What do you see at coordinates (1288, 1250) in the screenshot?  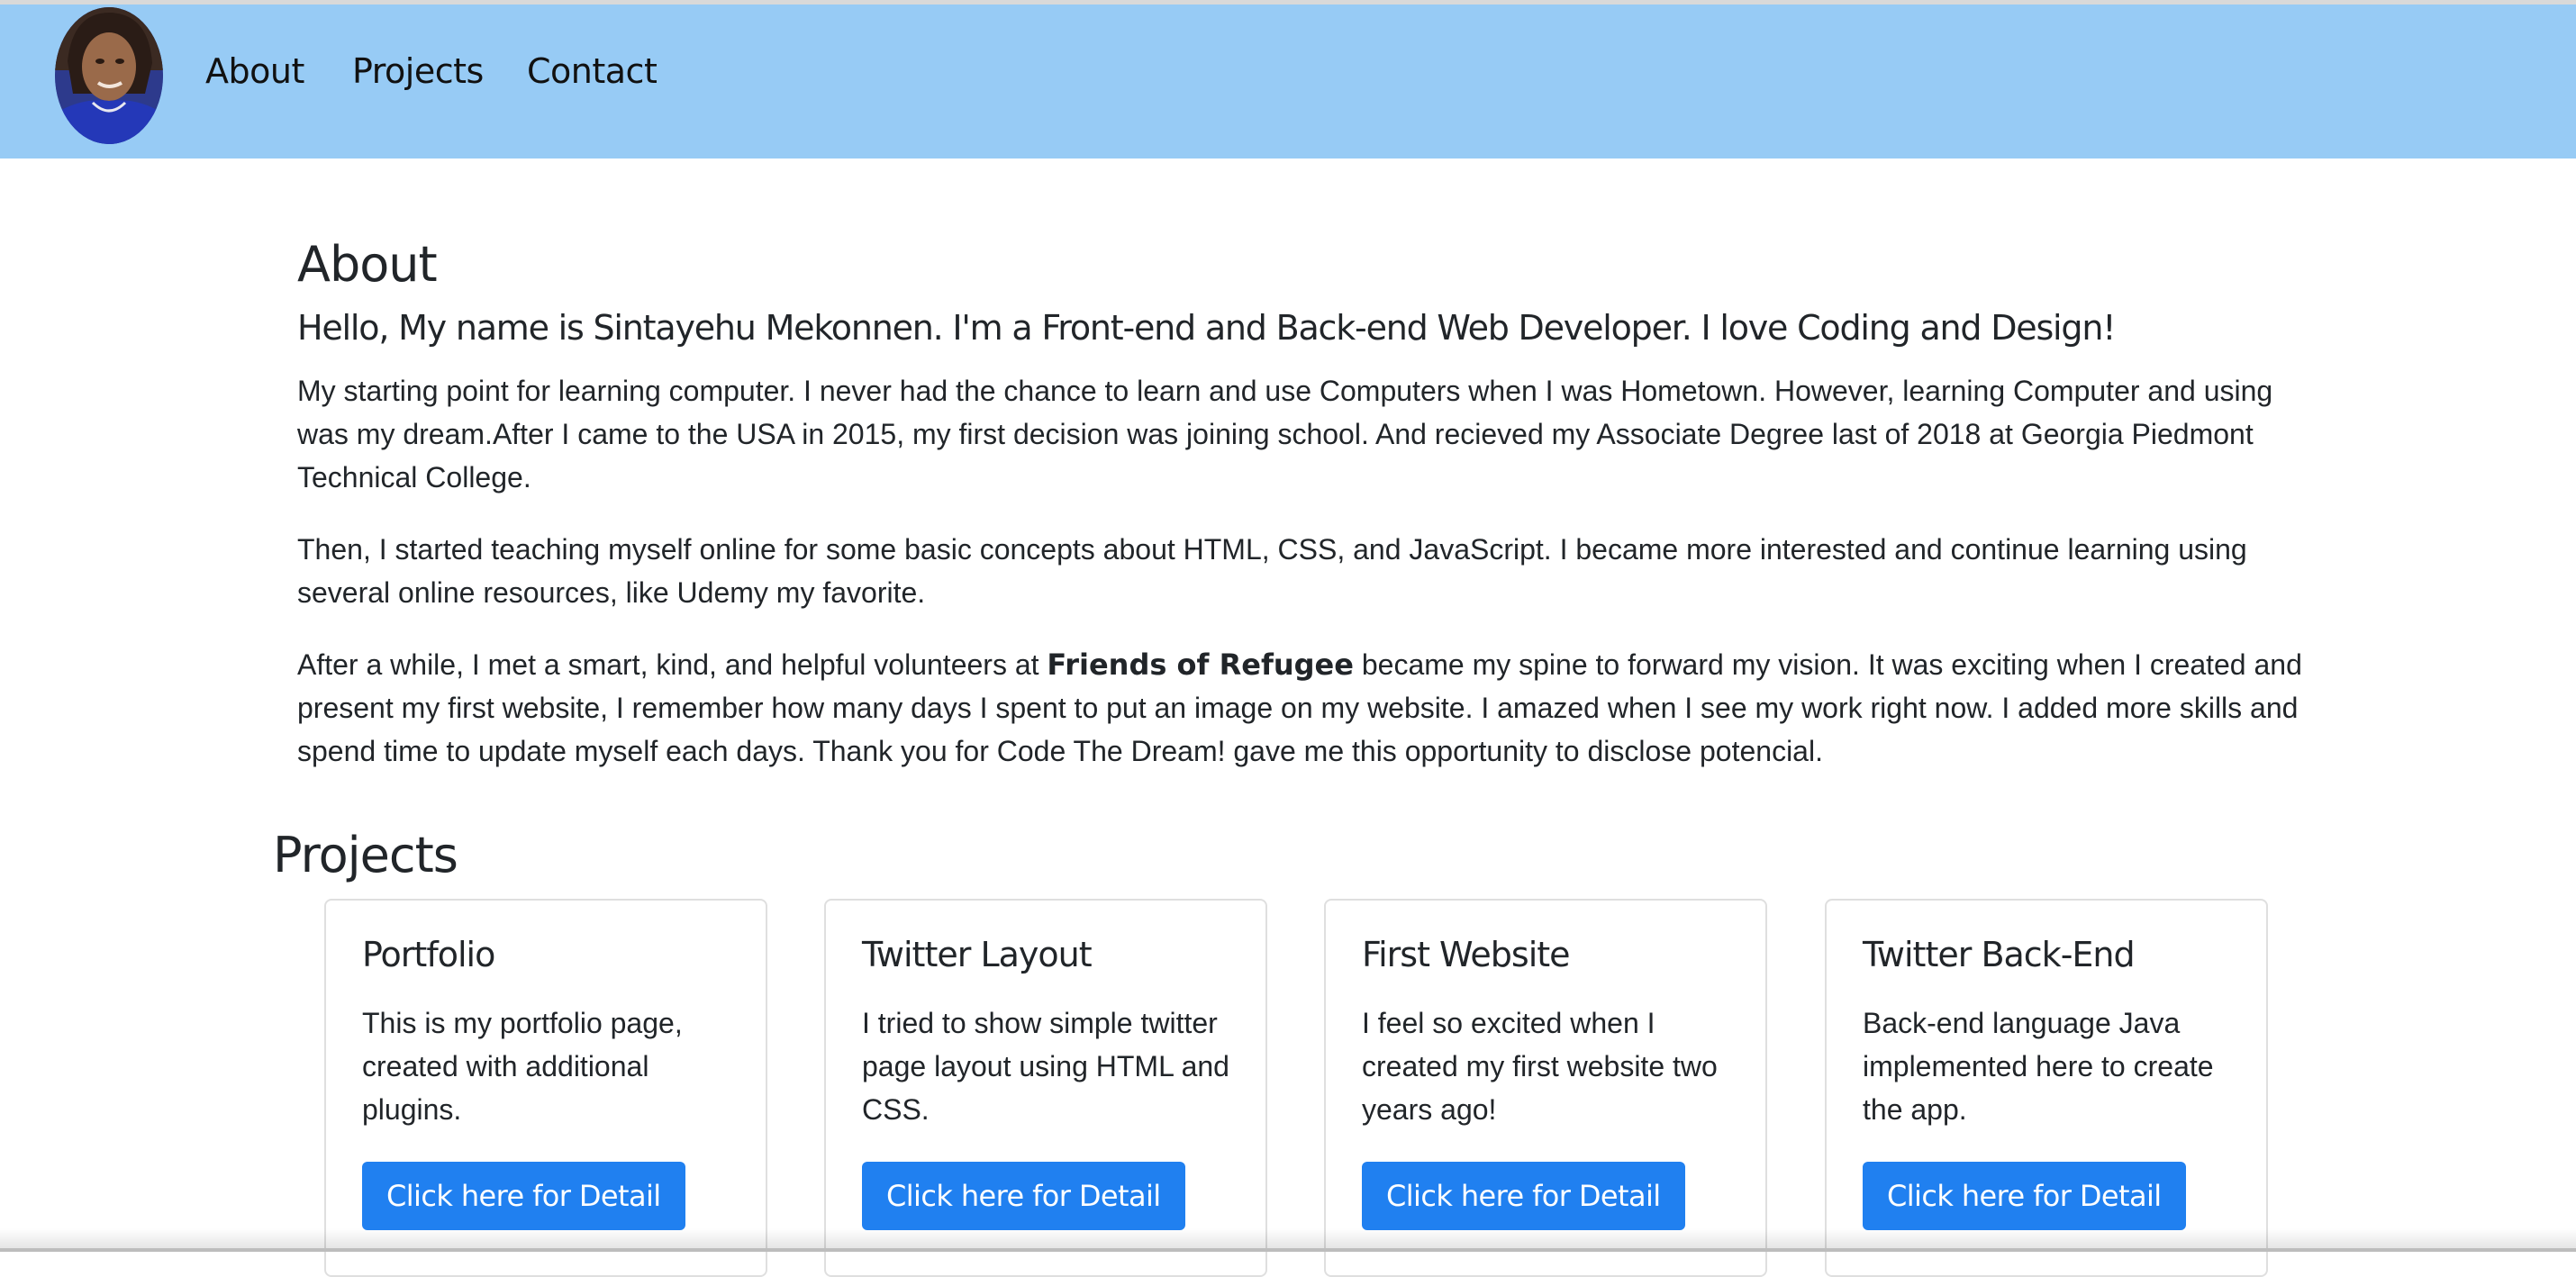 I see `window-bottom-border` at bounding box center [1288, 1250].